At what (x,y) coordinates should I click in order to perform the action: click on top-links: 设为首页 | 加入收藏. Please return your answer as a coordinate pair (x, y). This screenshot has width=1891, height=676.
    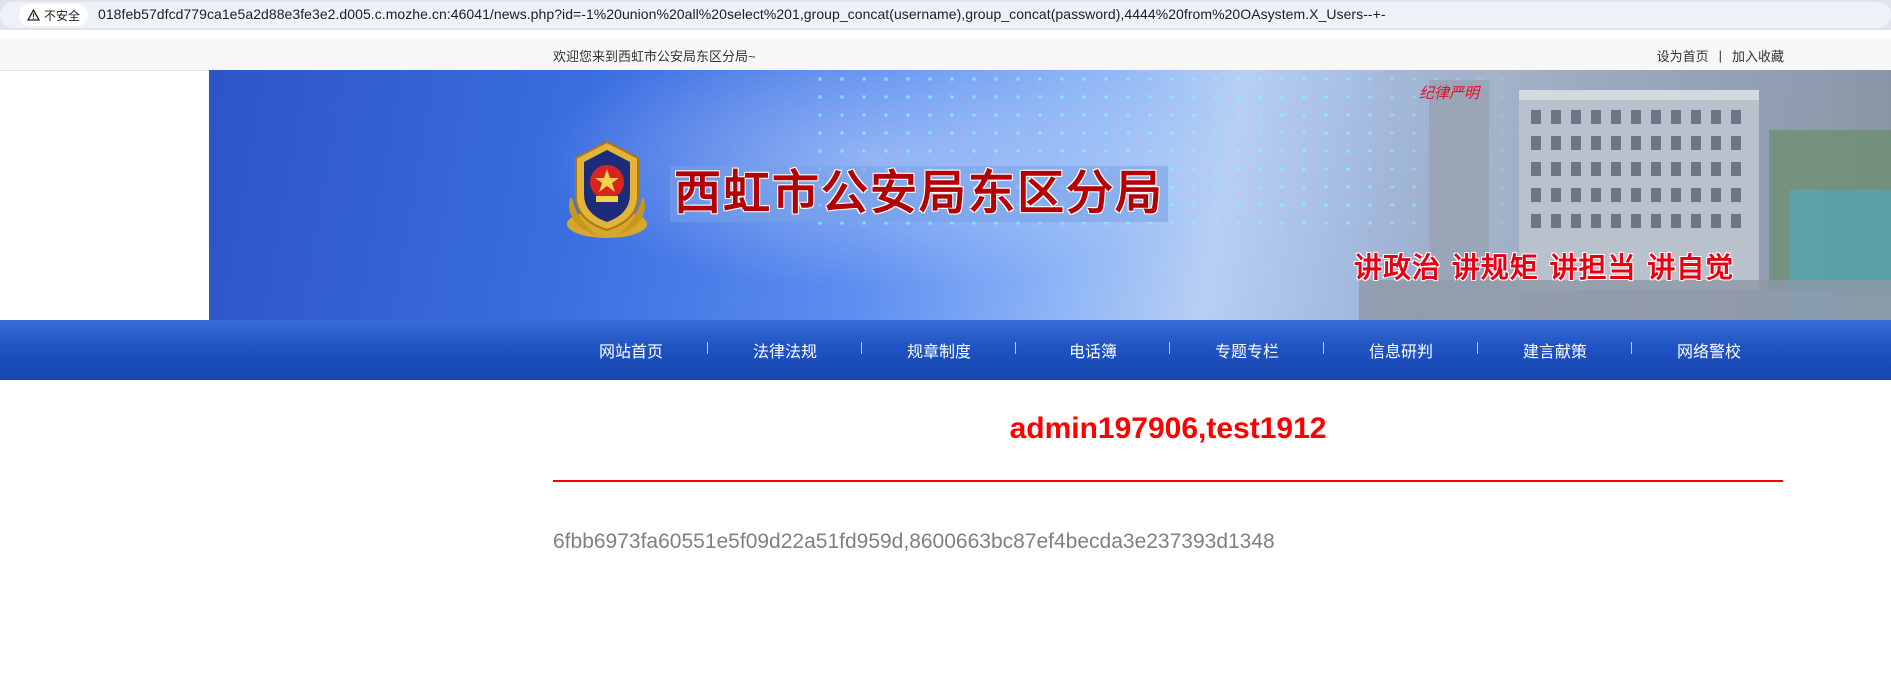
    Looking at the image, I should click on (1720, 55).